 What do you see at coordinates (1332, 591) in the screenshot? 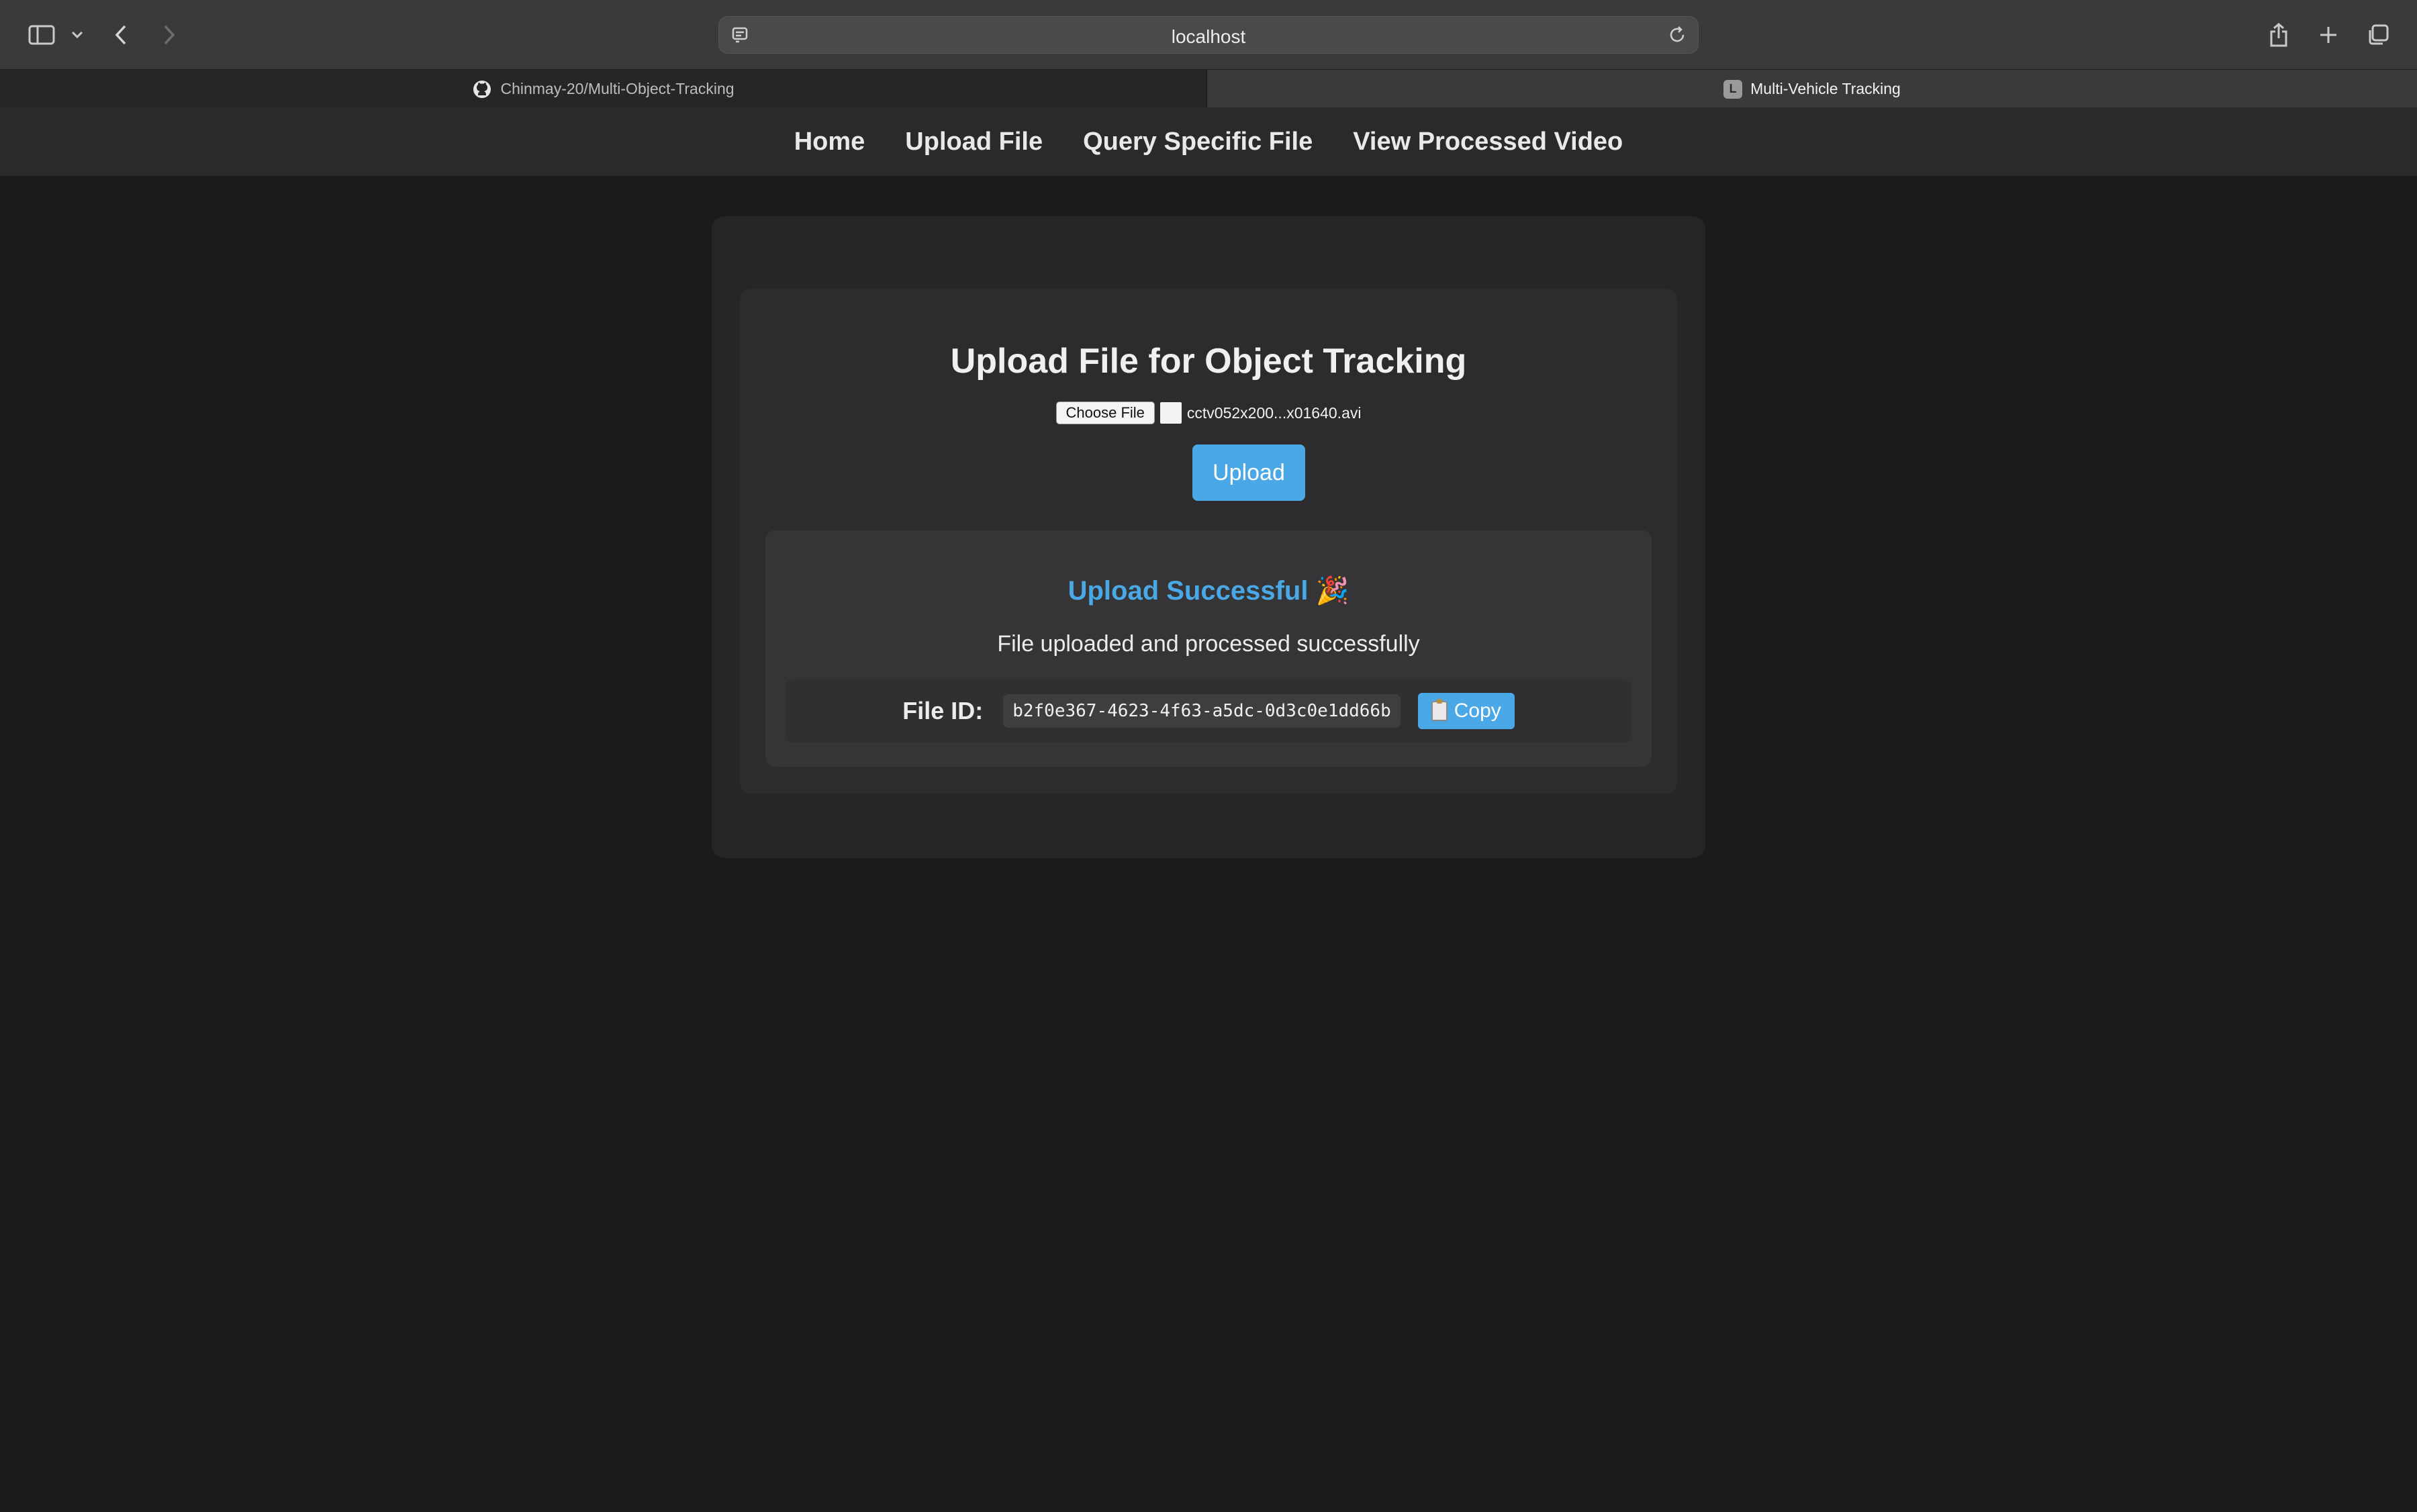
I see `party-popper-icon: 🎉` at bounding box center [1332, 591].